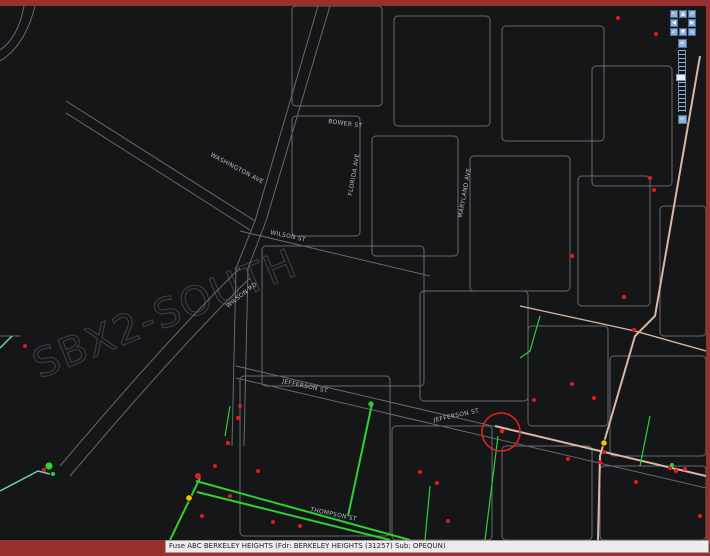 This screenshot has height=556, width=710. What do you see at coordinates (683, 14) in the screenshot?
I see `pan-up-icon: ▲` at bounding box center [683, 14].